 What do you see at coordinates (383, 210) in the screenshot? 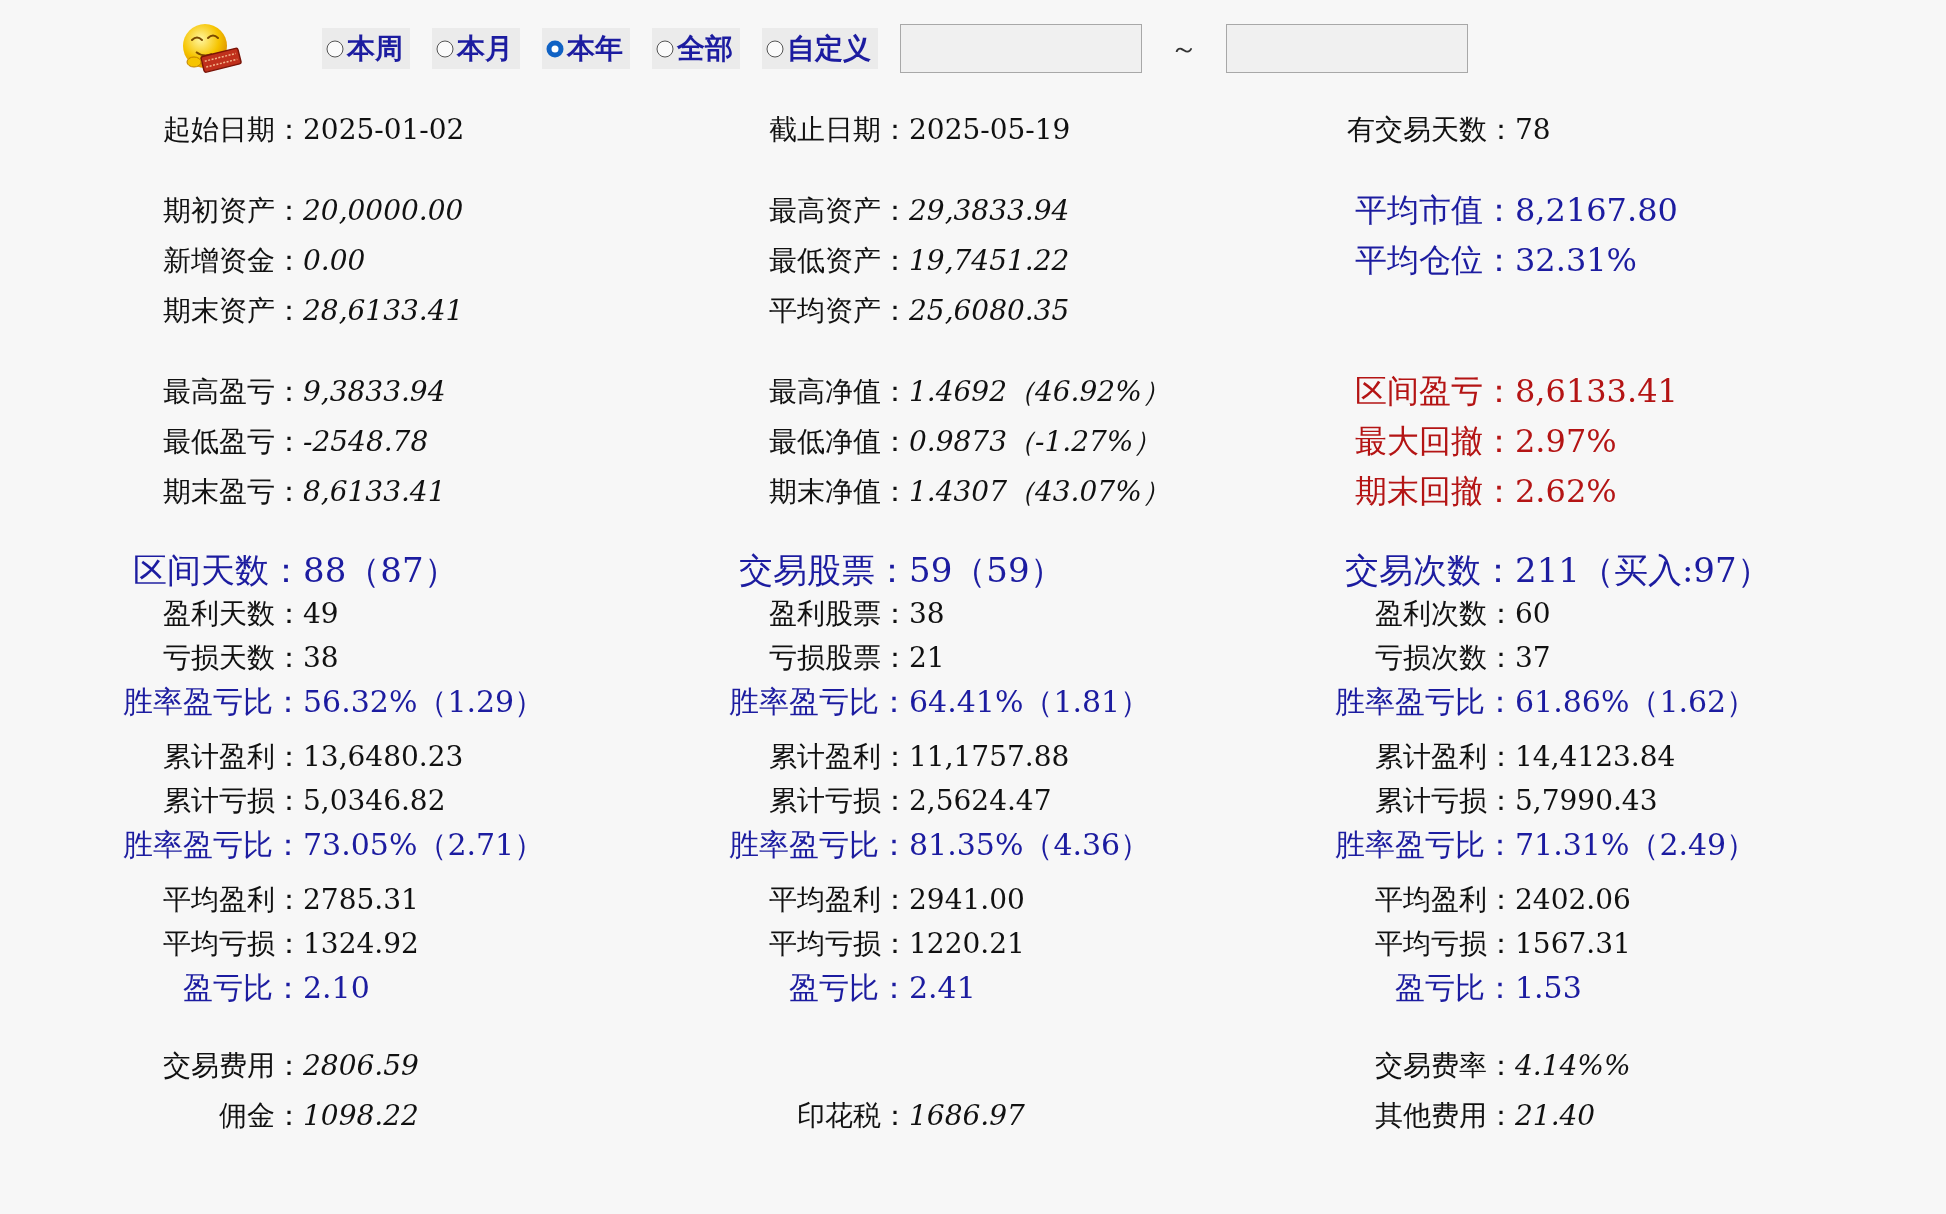
I see `stat-value: 20,0000.00` at bounding box center [383, 210].